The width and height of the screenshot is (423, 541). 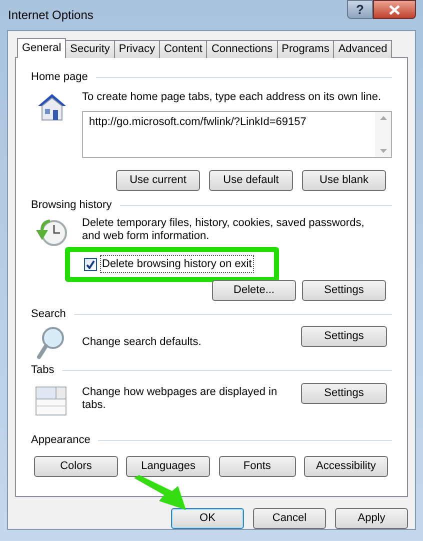 What do you see at coordinates (224, 230) in the screenshot?
I see `description: Delete temporary files, history, cookies, saved passwords, and web form information.` at bounding box center [224, 230].